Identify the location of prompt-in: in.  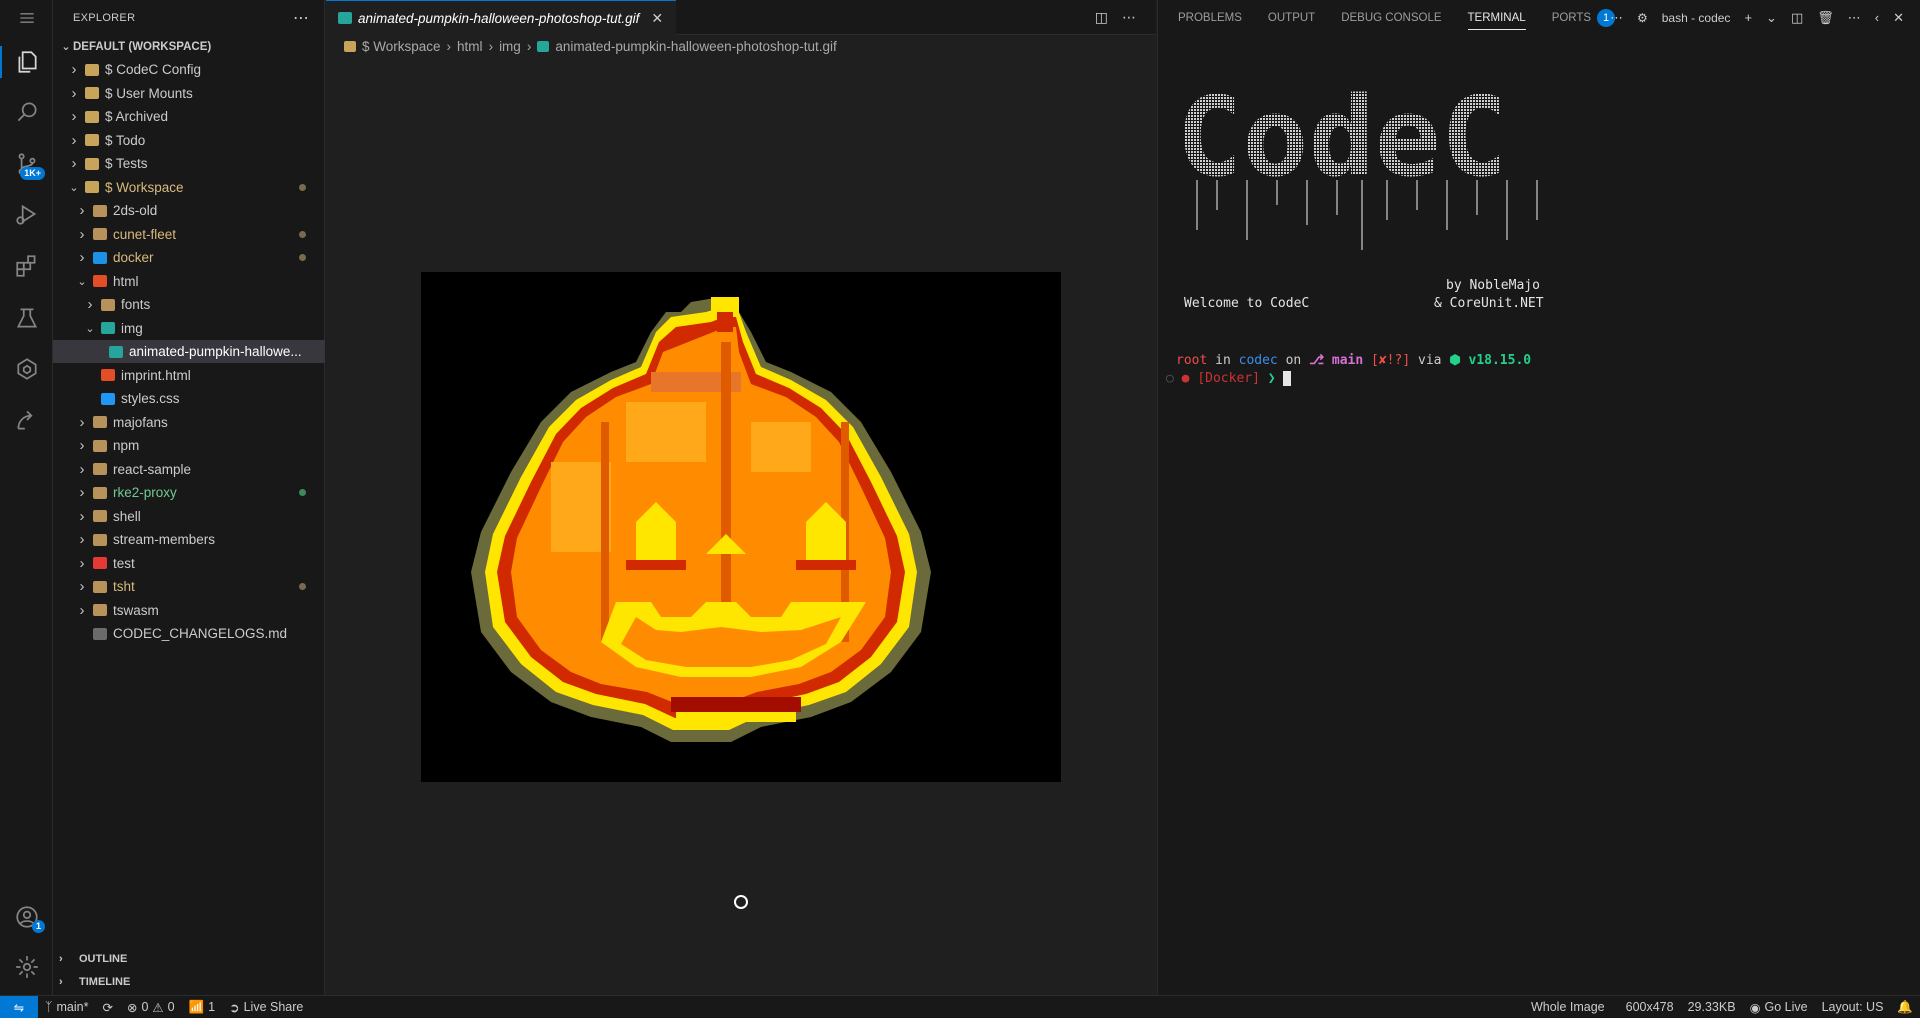
(1223, 360).